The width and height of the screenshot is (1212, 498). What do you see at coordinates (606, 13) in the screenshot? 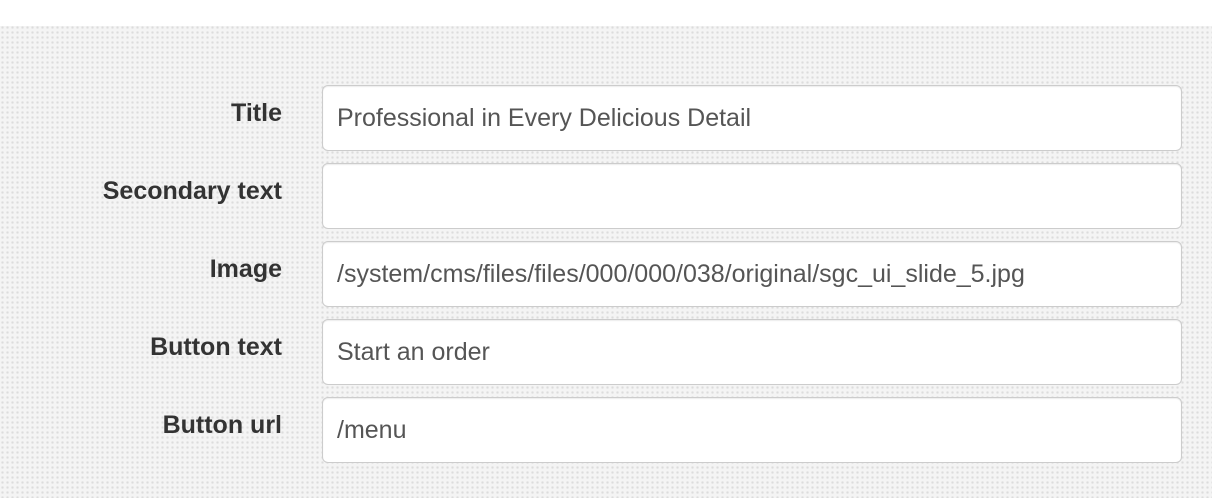
I see `top-panel-edge` at bounding box center [606, 13].